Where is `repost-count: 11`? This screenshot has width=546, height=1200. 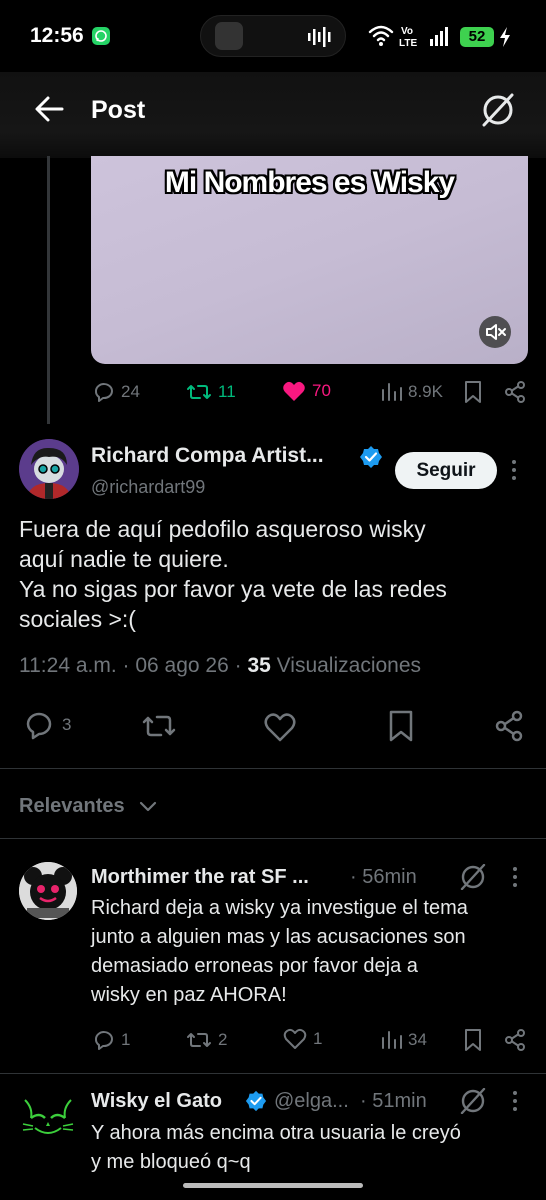
repost-count: 11 is located at coordinates (227, 391).